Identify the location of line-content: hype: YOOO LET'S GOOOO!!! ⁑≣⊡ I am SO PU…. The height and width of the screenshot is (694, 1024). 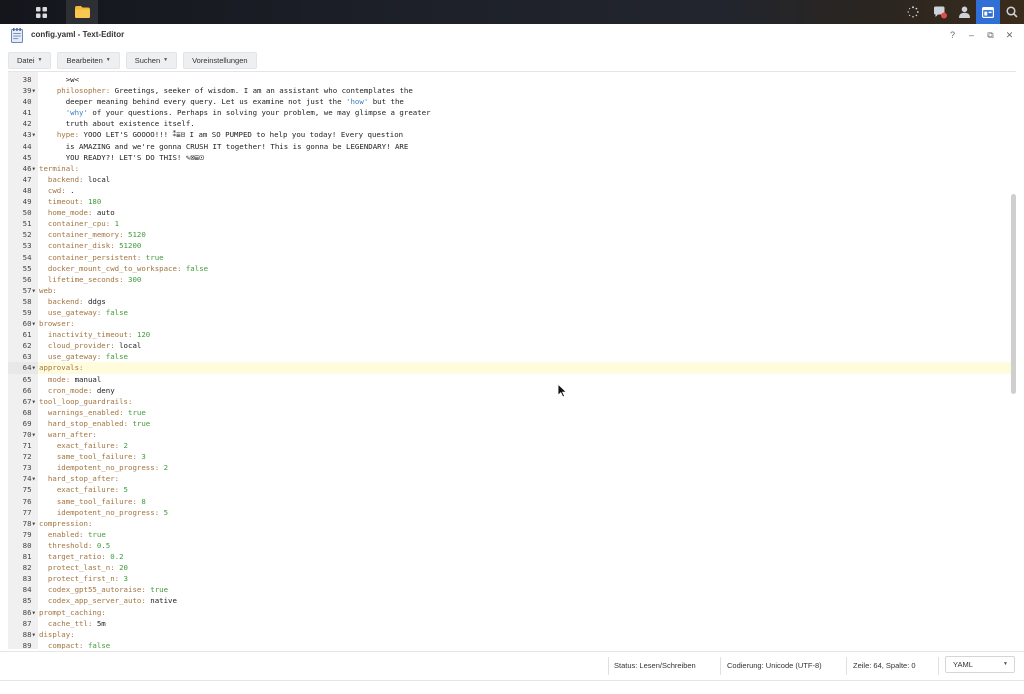
(230, 135).